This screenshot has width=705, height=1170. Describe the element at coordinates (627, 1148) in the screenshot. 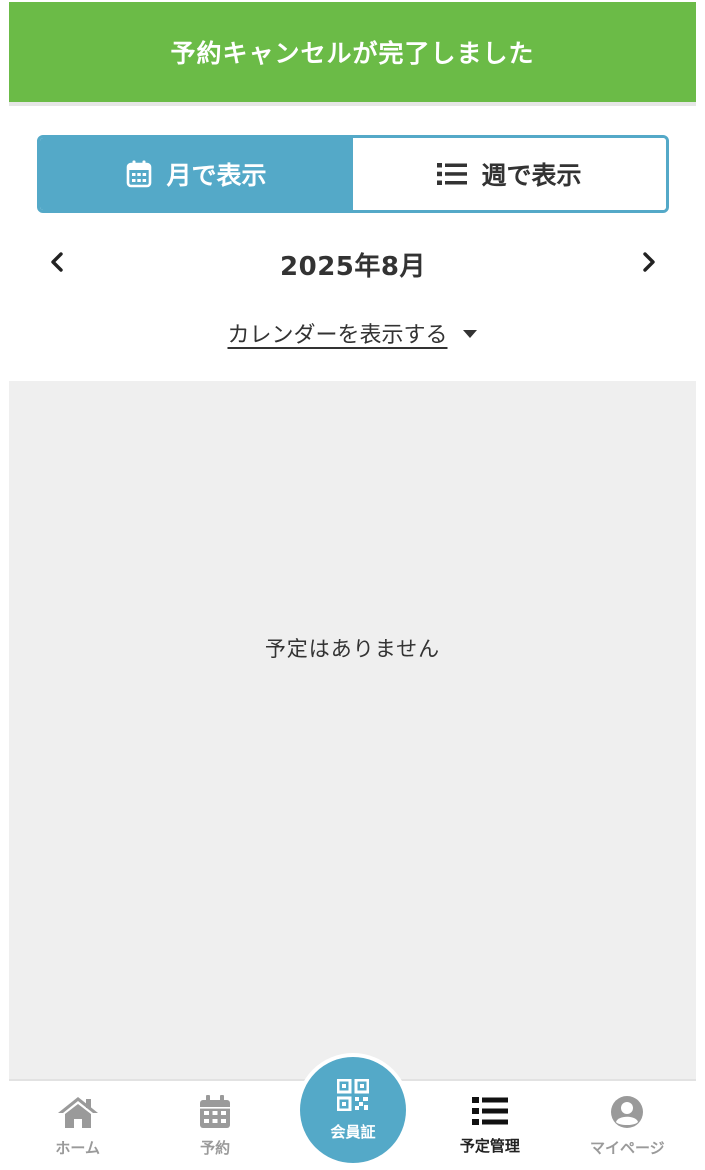

I see `nav-label-mypage: マイページ` at that location.